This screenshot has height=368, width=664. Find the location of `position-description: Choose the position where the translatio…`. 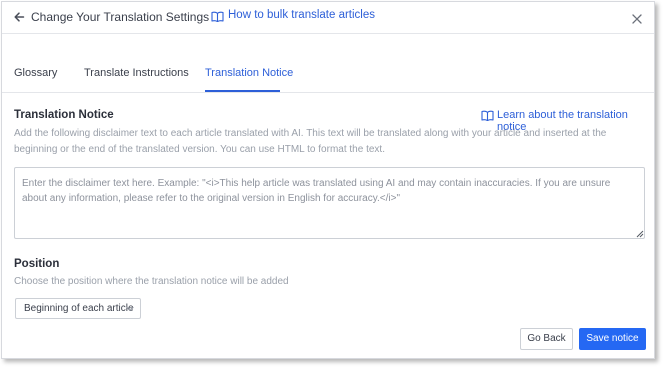

position-description: Choose the position where the translatio… is located at coordinates (151, 281).